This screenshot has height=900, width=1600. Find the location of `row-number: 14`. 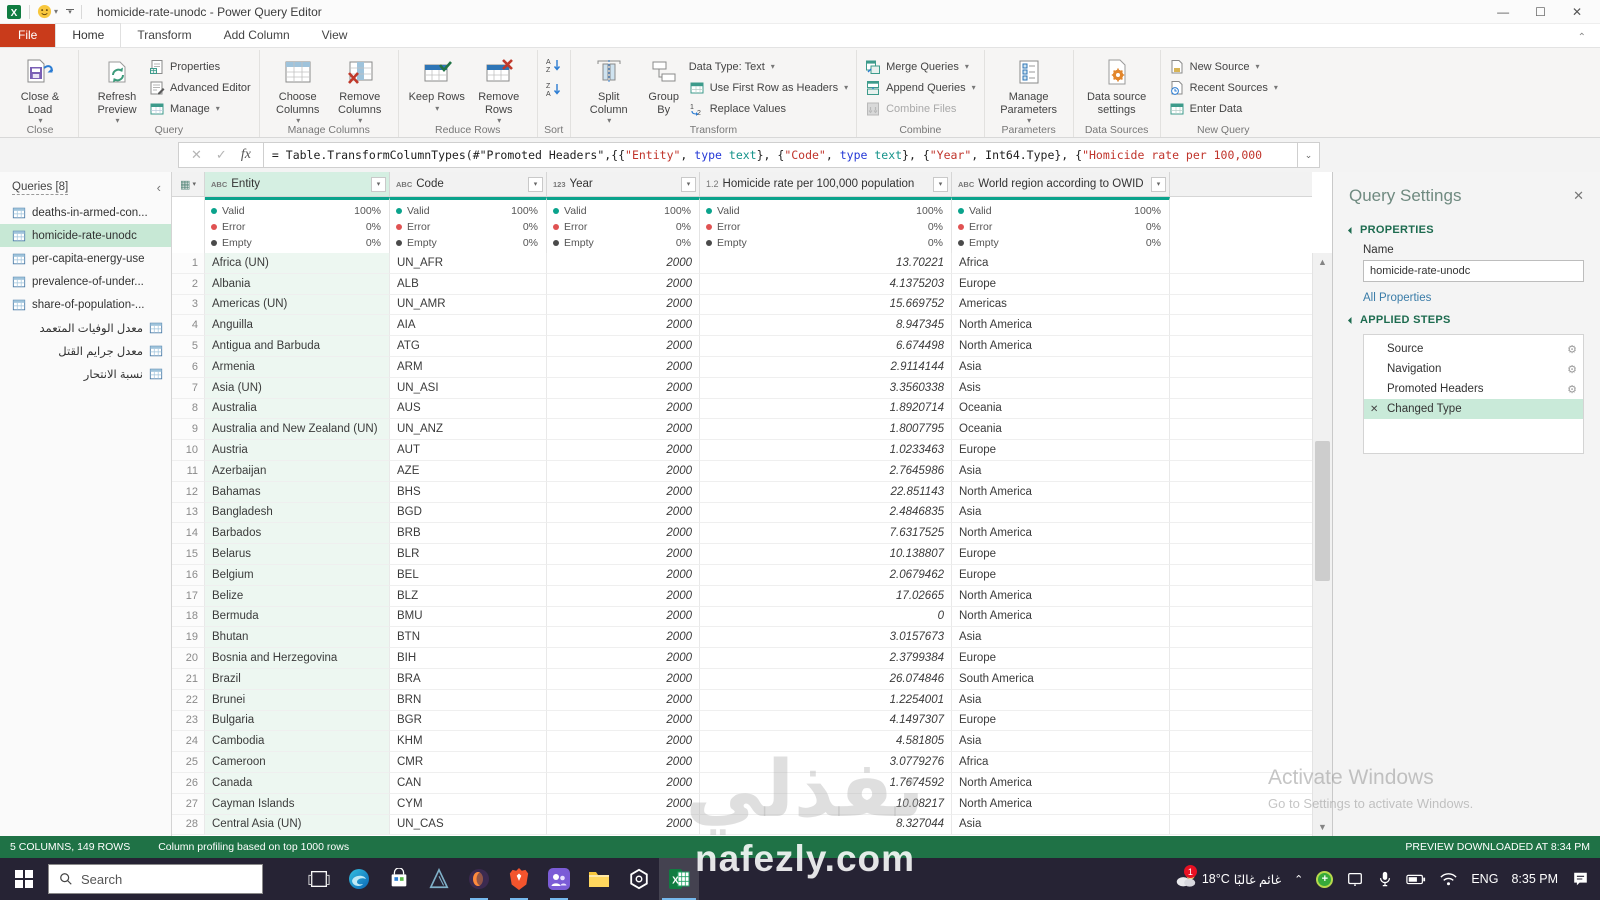

row-number: 14 is located at coordinates (188, 534).